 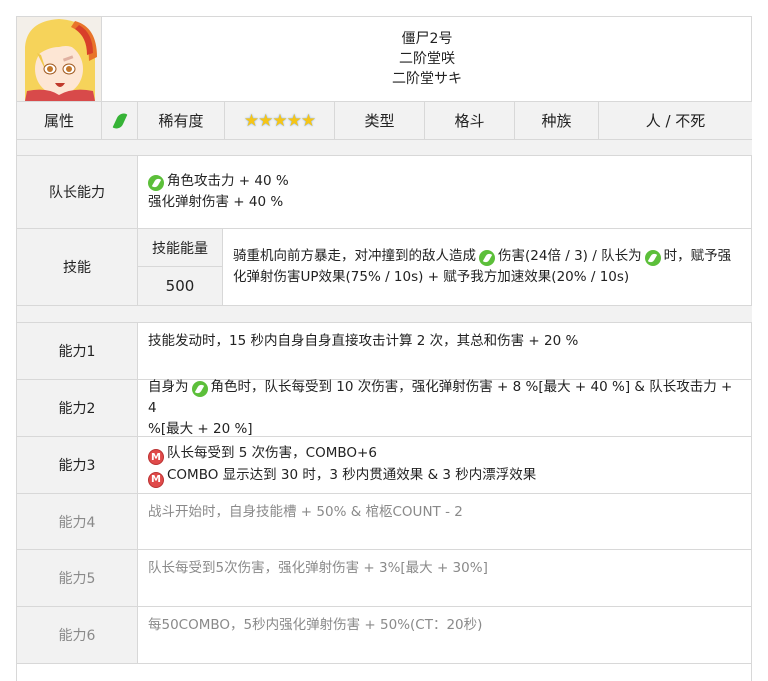 I want to click on ability-5-text: 队长每受到5次伤害，强化弹射伤害 + 3%[最大 + 30%], so click(x=318, y=568).